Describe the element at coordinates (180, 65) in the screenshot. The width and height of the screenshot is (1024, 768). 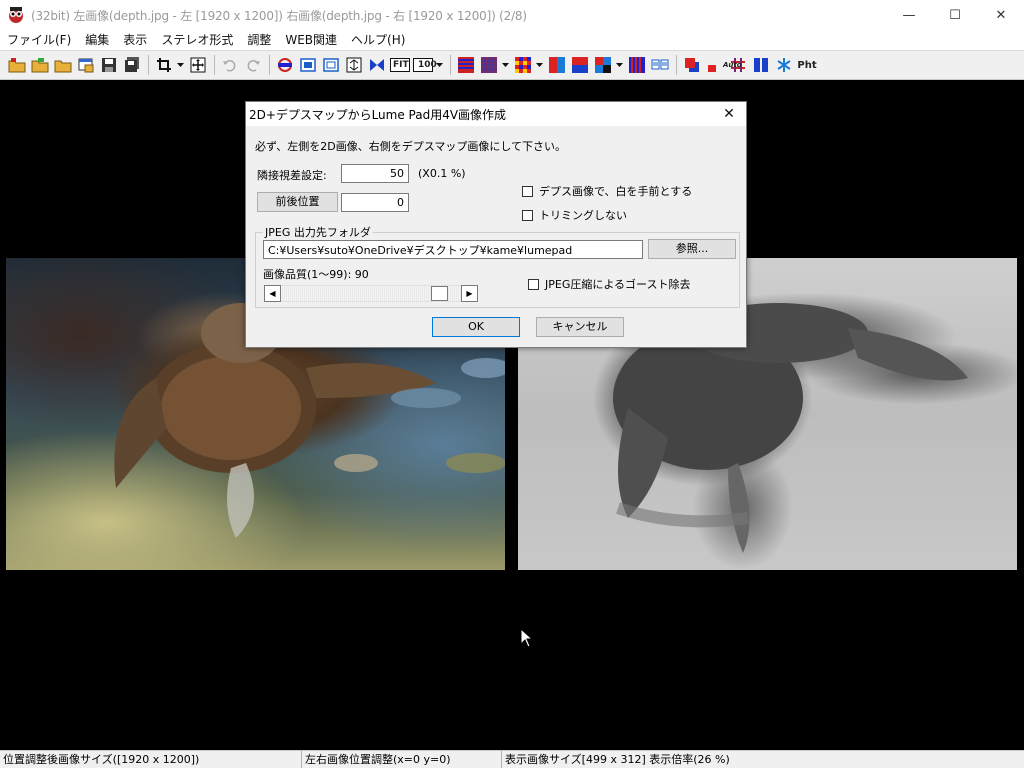
I see `crop-dropdown-icon` at that location.